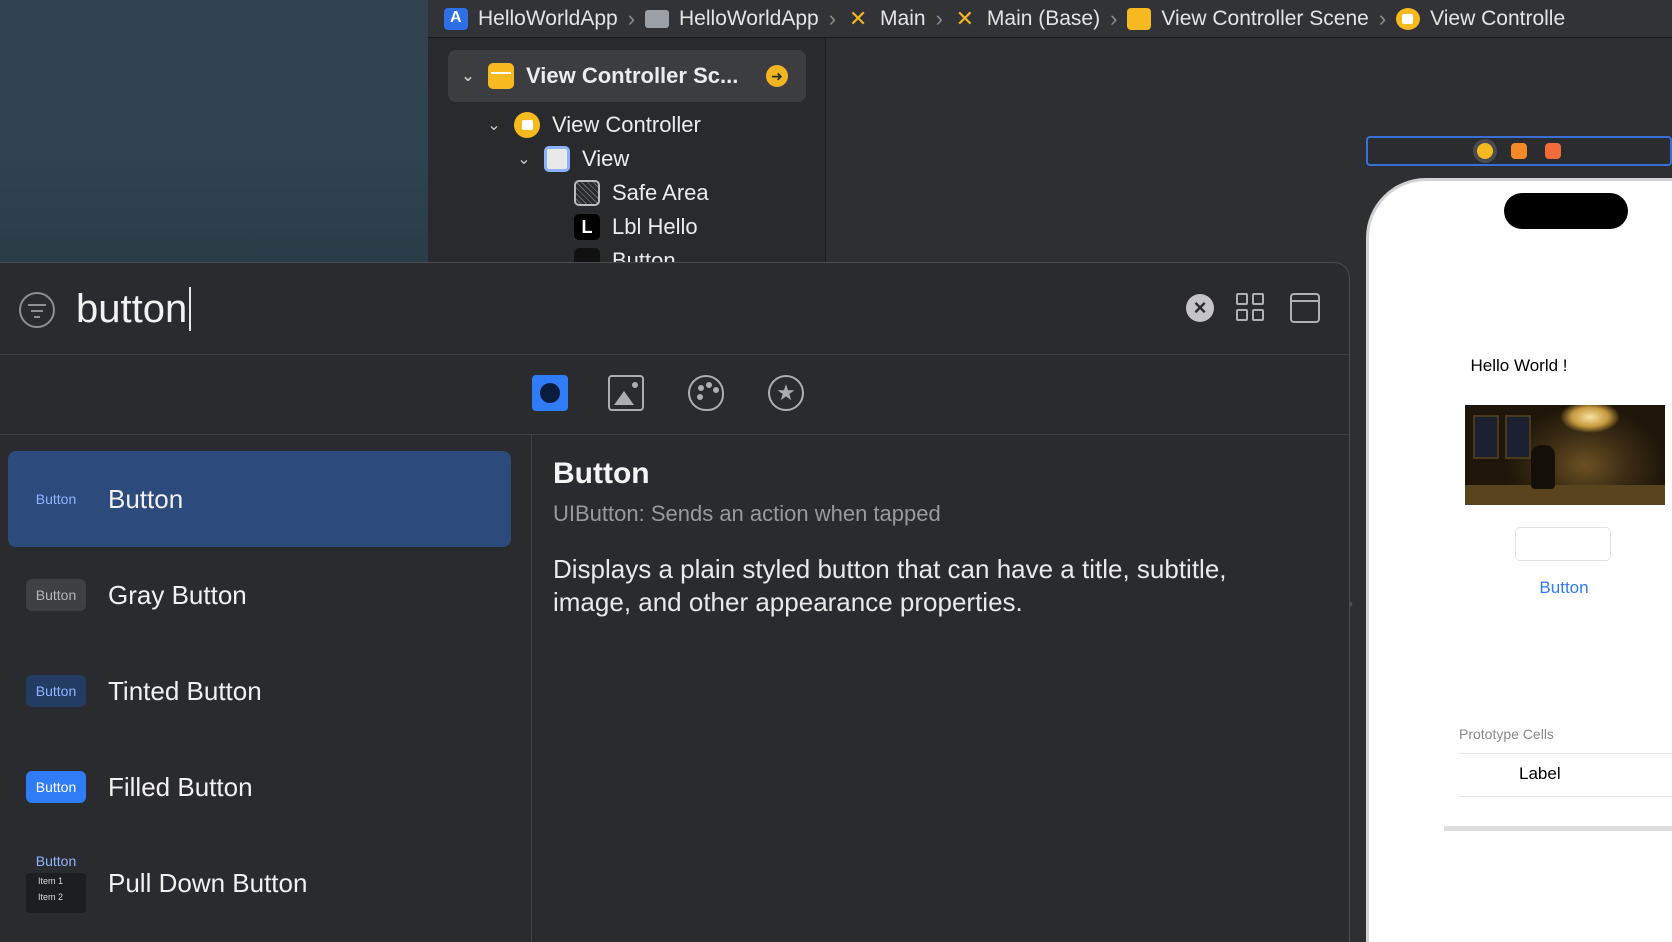 The width and height of the screenshot is (1672, 942). I want to click on hello-label: Hello World !, so click(1519, 366).